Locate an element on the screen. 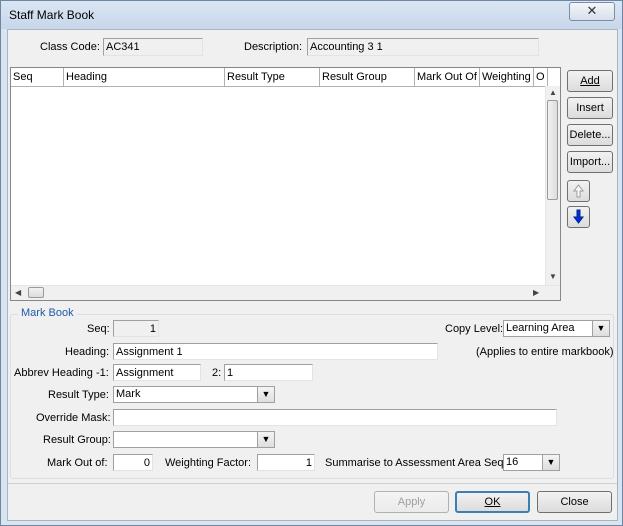 The height and width of the screenshot is (526, 623). close-button-label: Close is located at coordinates (574, 502).